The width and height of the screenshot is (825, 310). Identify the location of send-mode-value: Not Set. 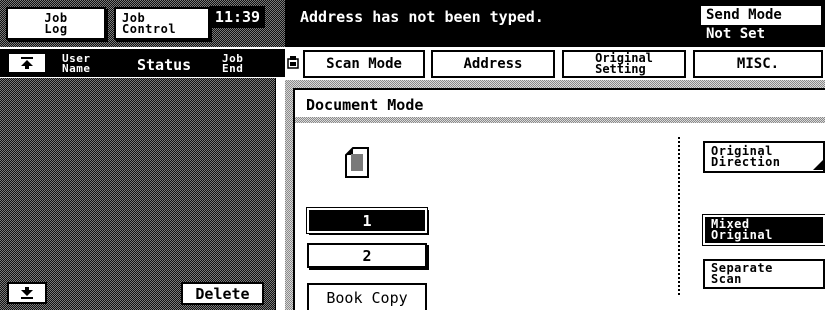
(761, 34).